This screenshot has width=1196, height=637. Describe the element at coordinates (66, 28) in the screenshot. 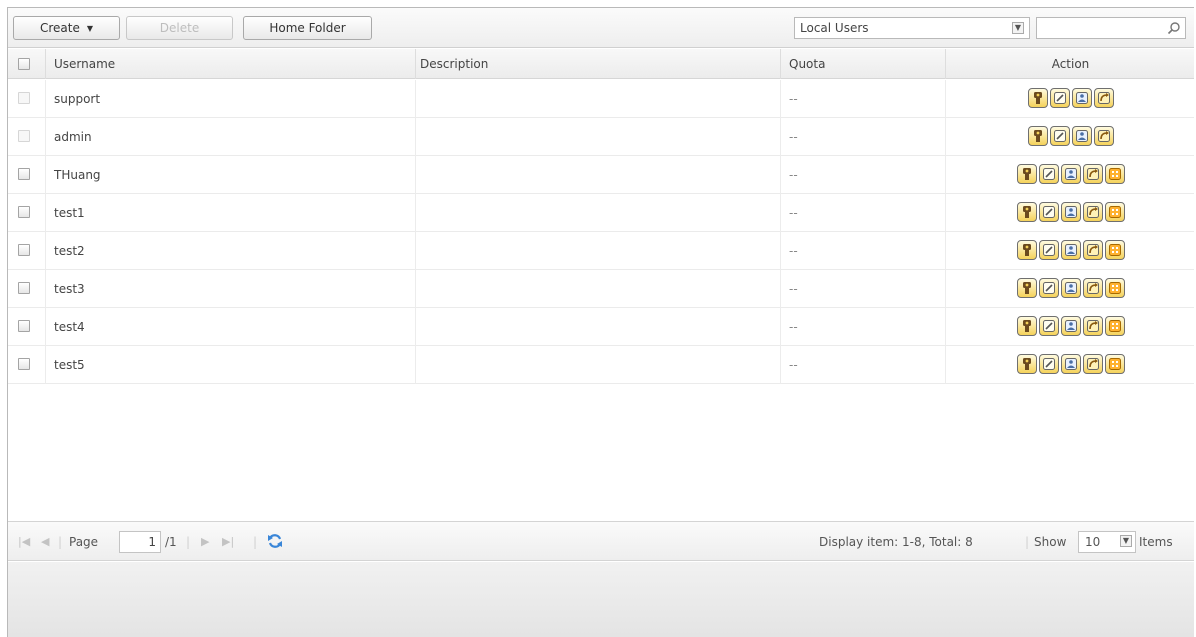

I see `create-button: Create ▼` at that location.